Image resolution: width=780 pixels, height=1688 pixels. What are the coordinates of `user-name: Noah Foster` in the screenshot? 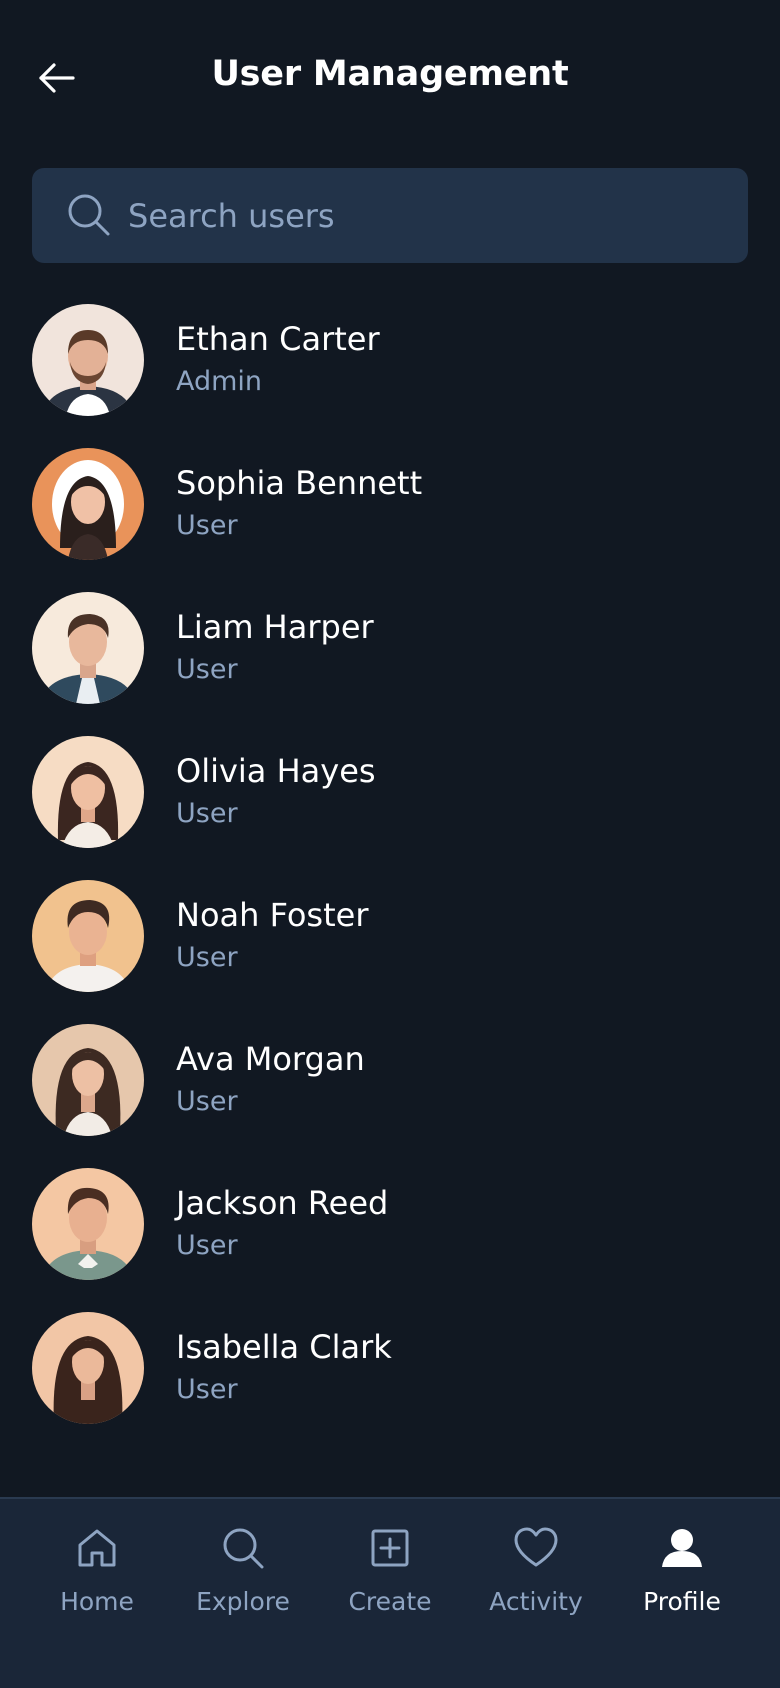 It's located at (272, 915).